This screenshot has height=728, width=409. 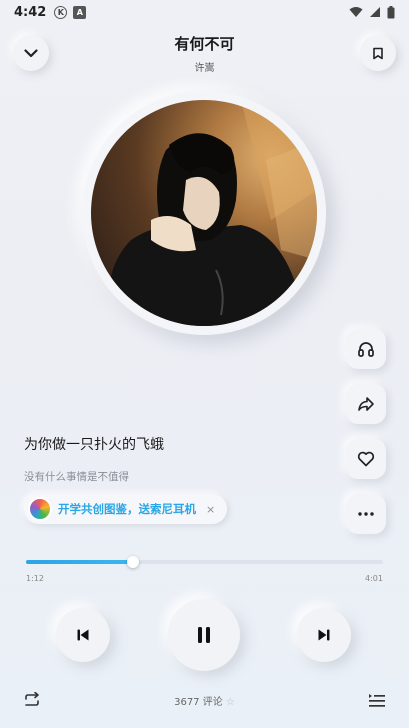 What do you see at coordinates (375, 12) in the screenshot?
I see `signal-icon` at bounding box center [375, 12].